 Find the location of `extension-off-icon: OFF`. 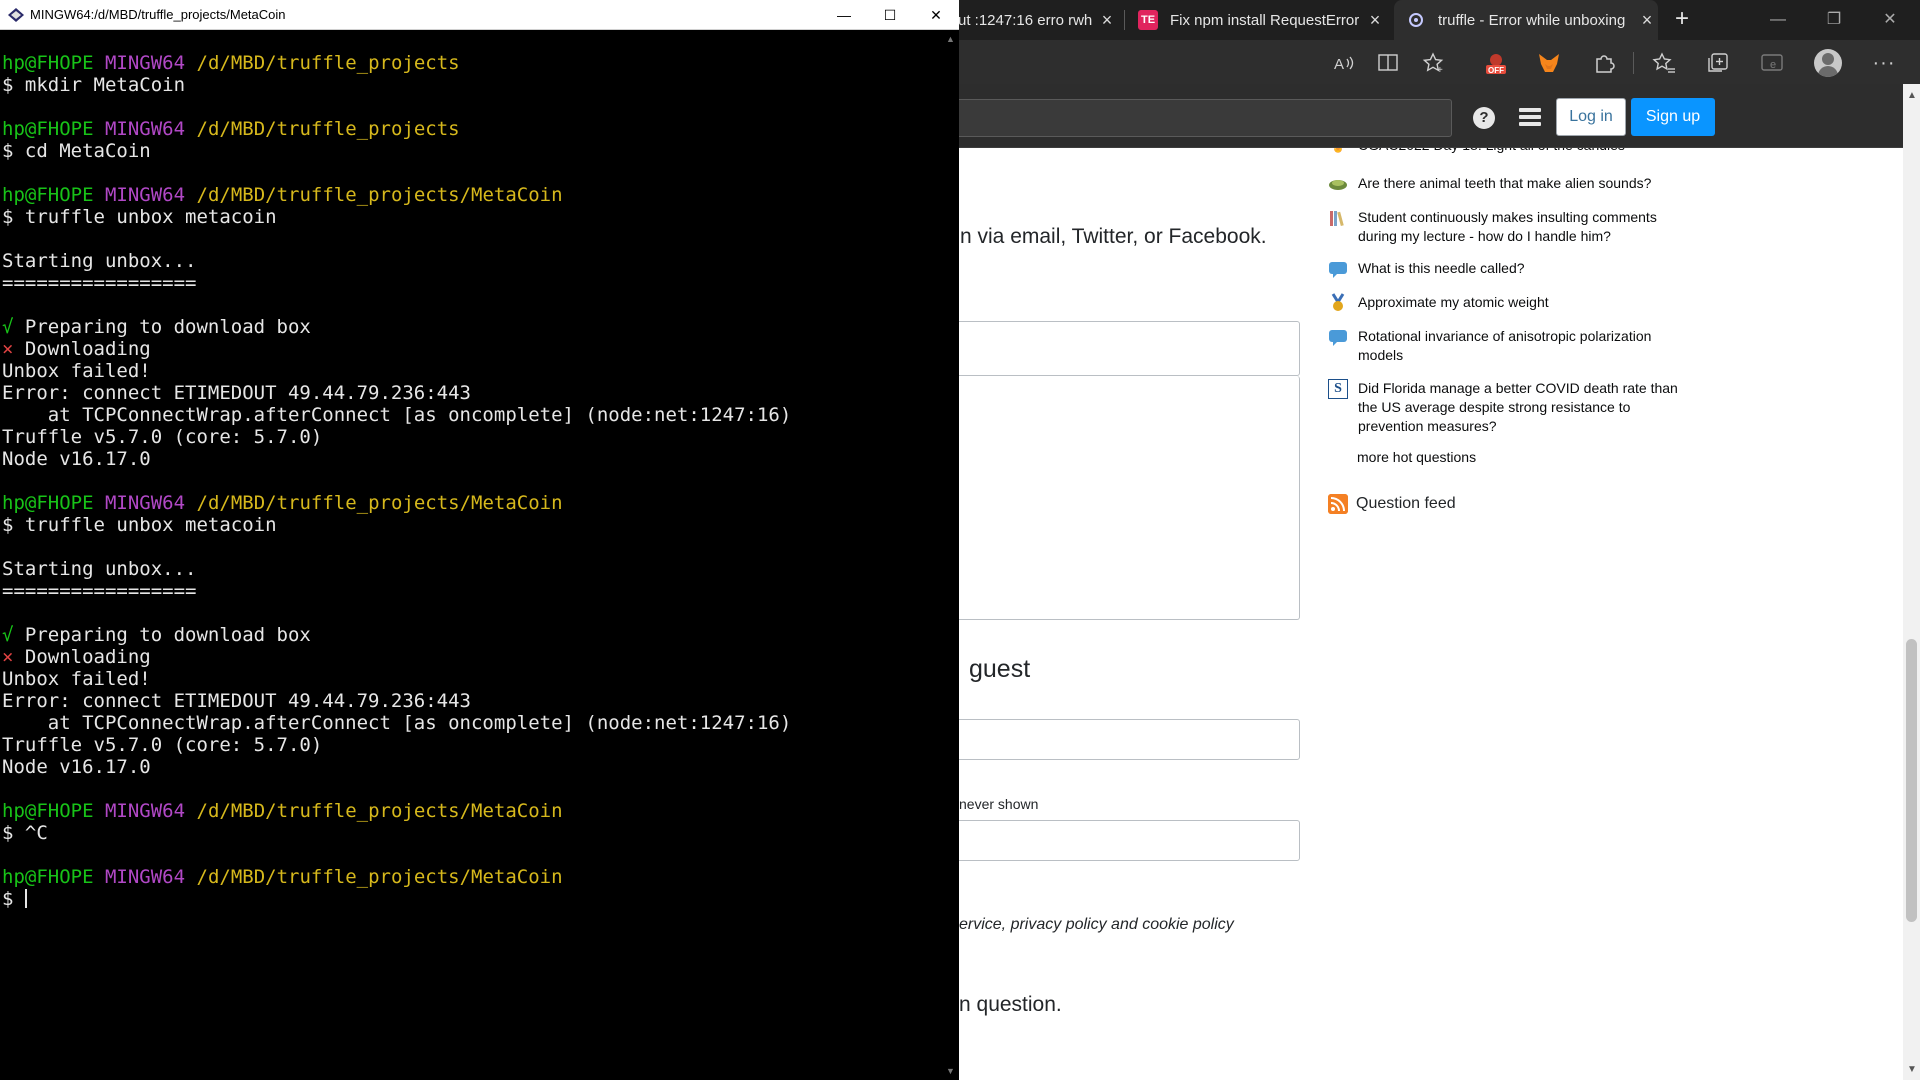

extension-off-icon: OFF is located at coordinates (1496, 63).